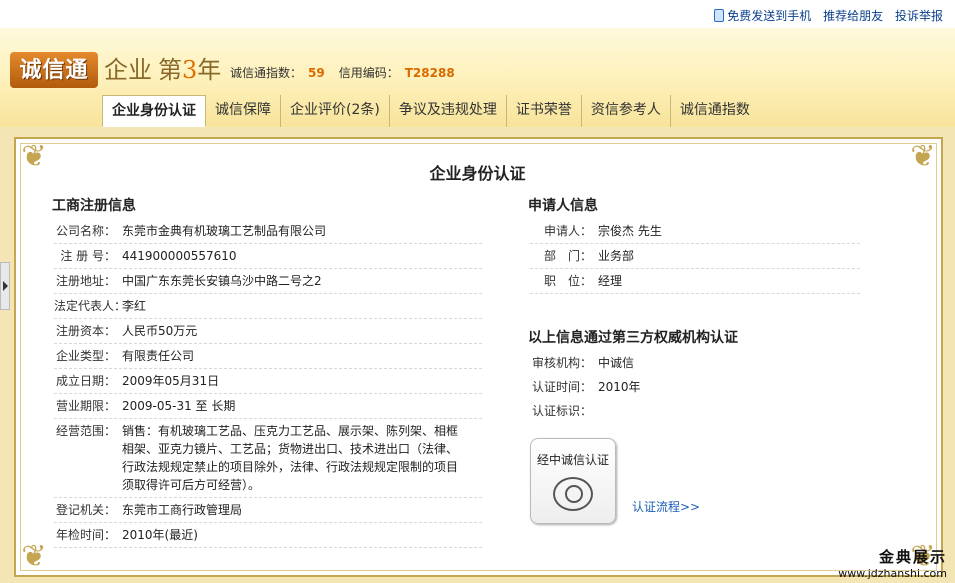 This screenshot has height=583, width=955. I want to click on side-expand-handle, so click(5, 286).